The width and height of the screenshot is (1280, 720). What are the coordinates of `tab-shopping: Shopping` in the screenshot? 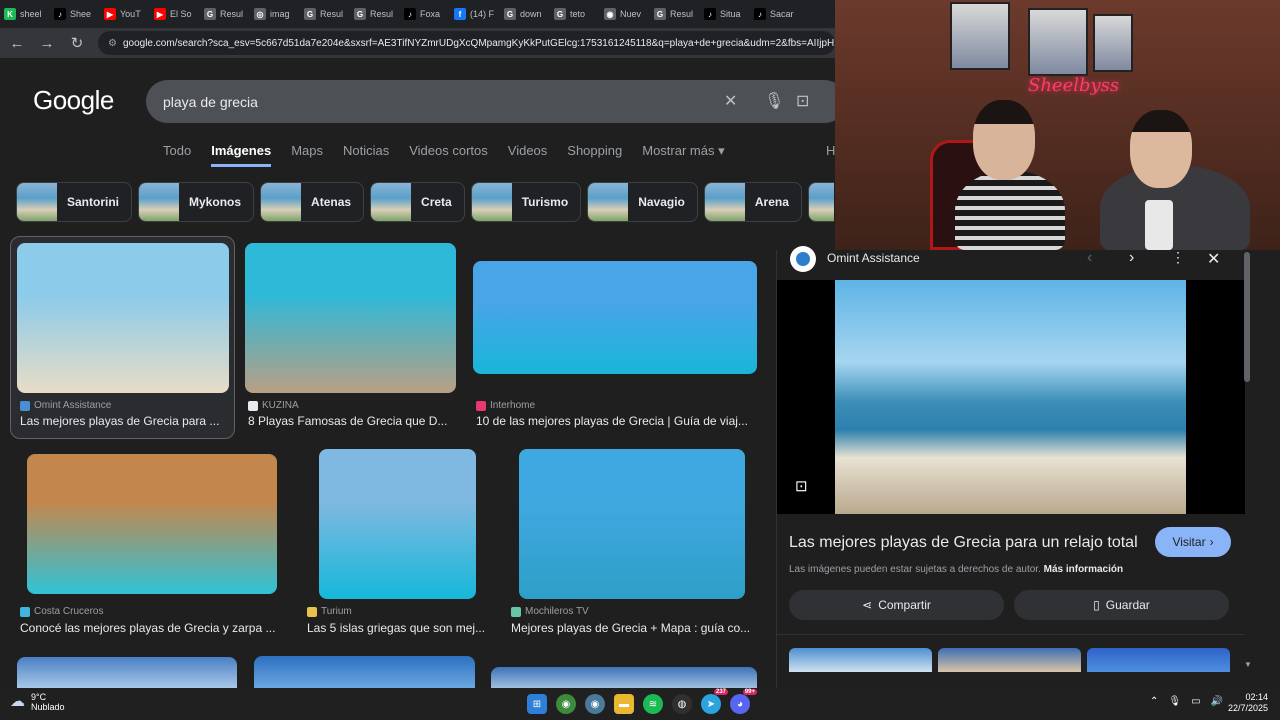 It's located at (594, 155).